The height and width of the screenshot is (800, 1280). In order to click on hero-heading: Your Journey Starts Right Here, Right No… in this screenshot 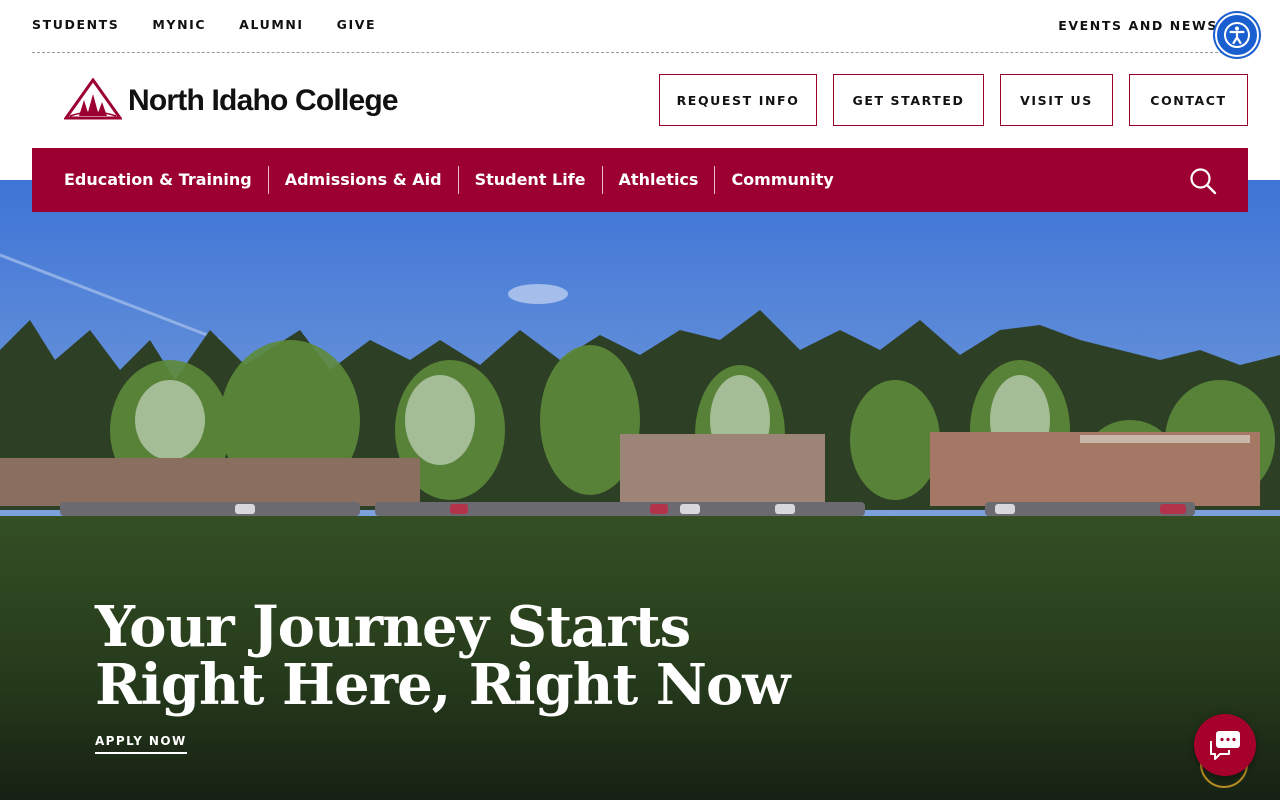, I will do `click(443, 656)`.